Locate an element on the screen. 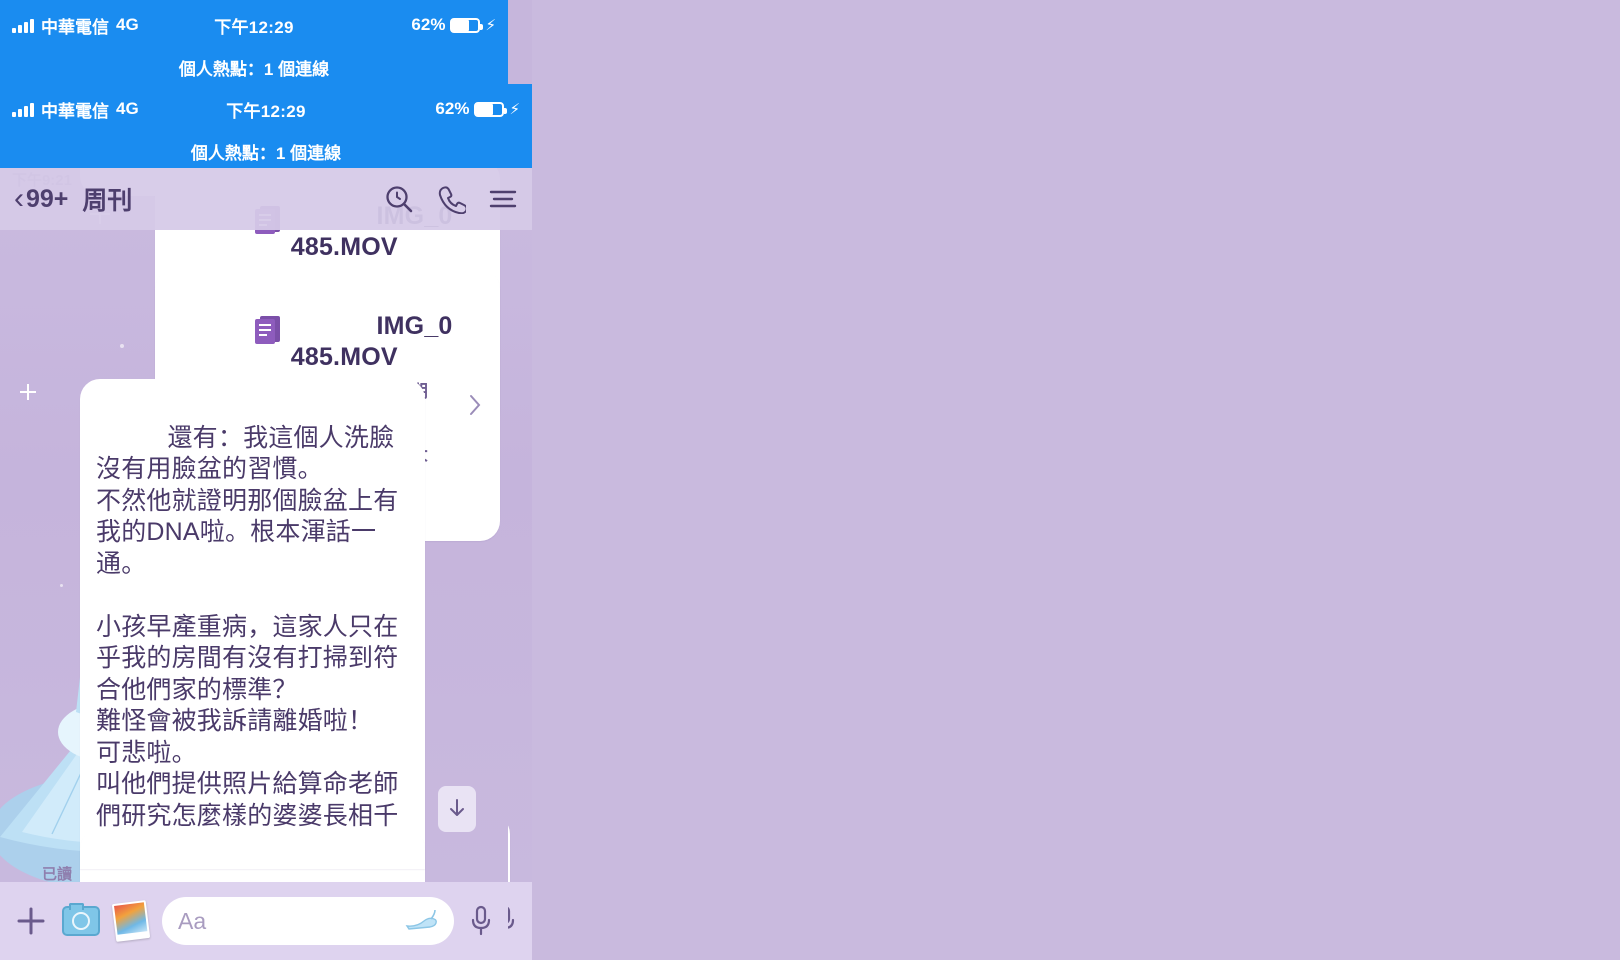  plus-icon is located at coordinates (31, 921).